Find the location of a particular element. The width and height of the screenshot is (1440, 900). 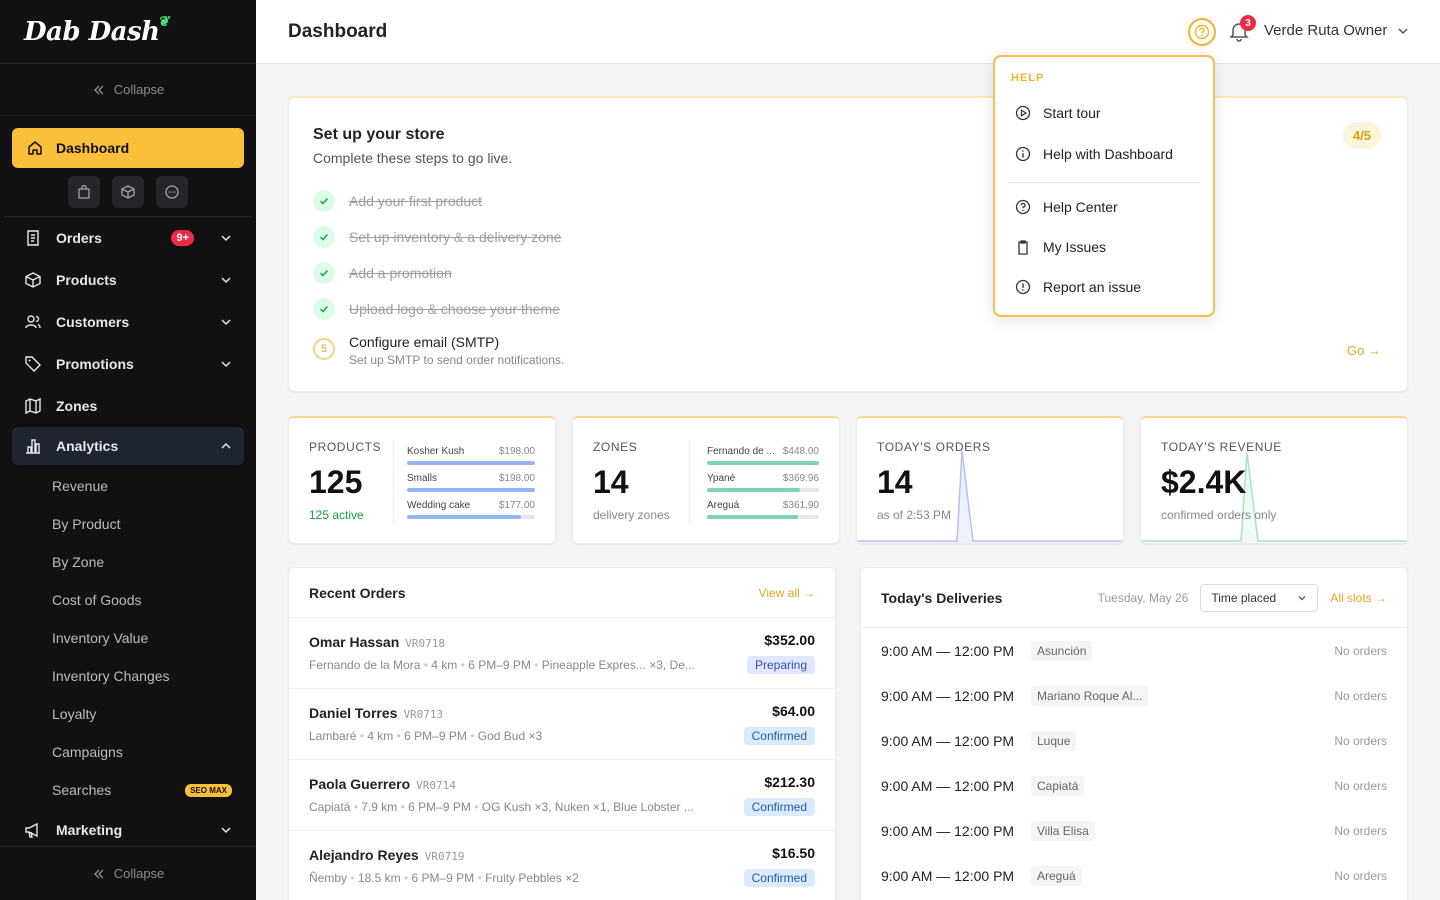

setup-step-pending-title: Configure email (SMTP) is located at coordinates (424, 342).